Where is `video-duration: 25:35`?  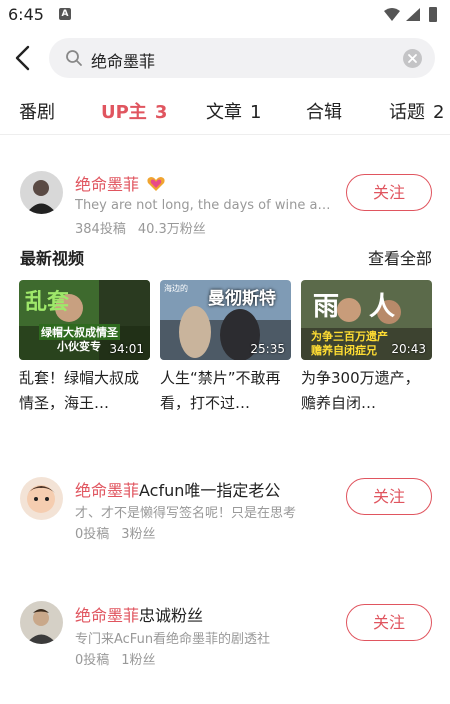
video-duration: 25:35 is located at coordinates (267, 349).